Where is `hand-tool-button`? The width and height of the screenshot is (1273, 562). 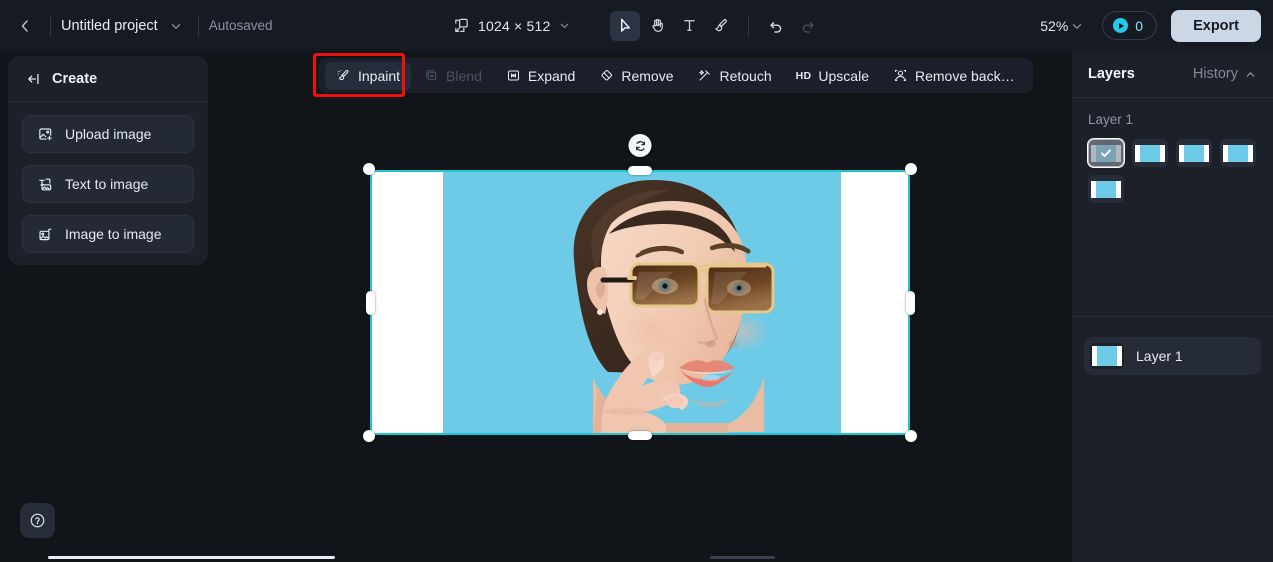
hand-tool-button is located at coordinates (657, 26).